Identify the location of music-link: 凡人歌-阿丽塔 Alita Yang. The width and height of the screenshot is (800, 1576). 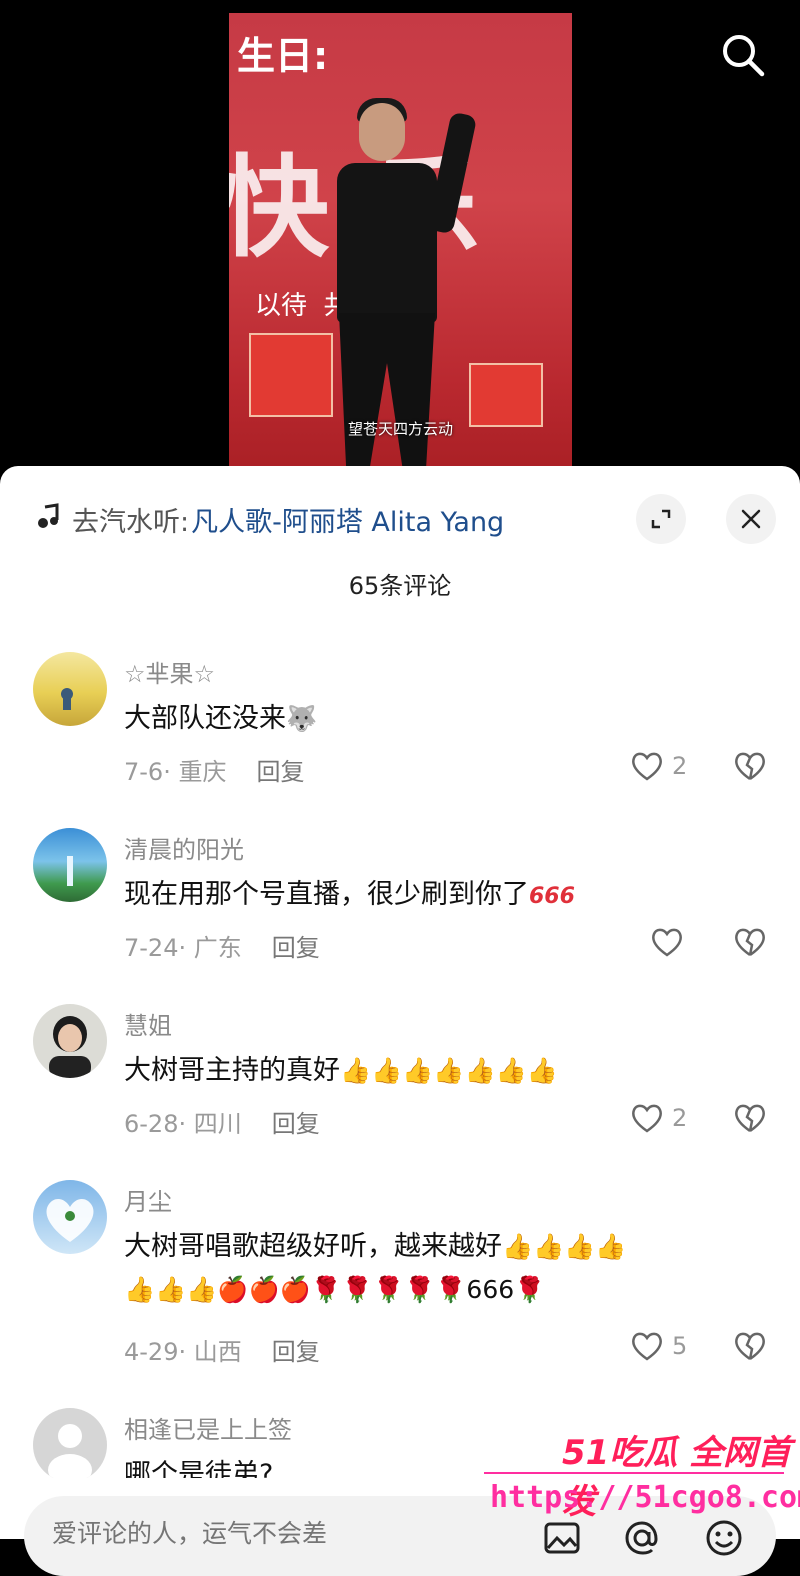
(347, 519).